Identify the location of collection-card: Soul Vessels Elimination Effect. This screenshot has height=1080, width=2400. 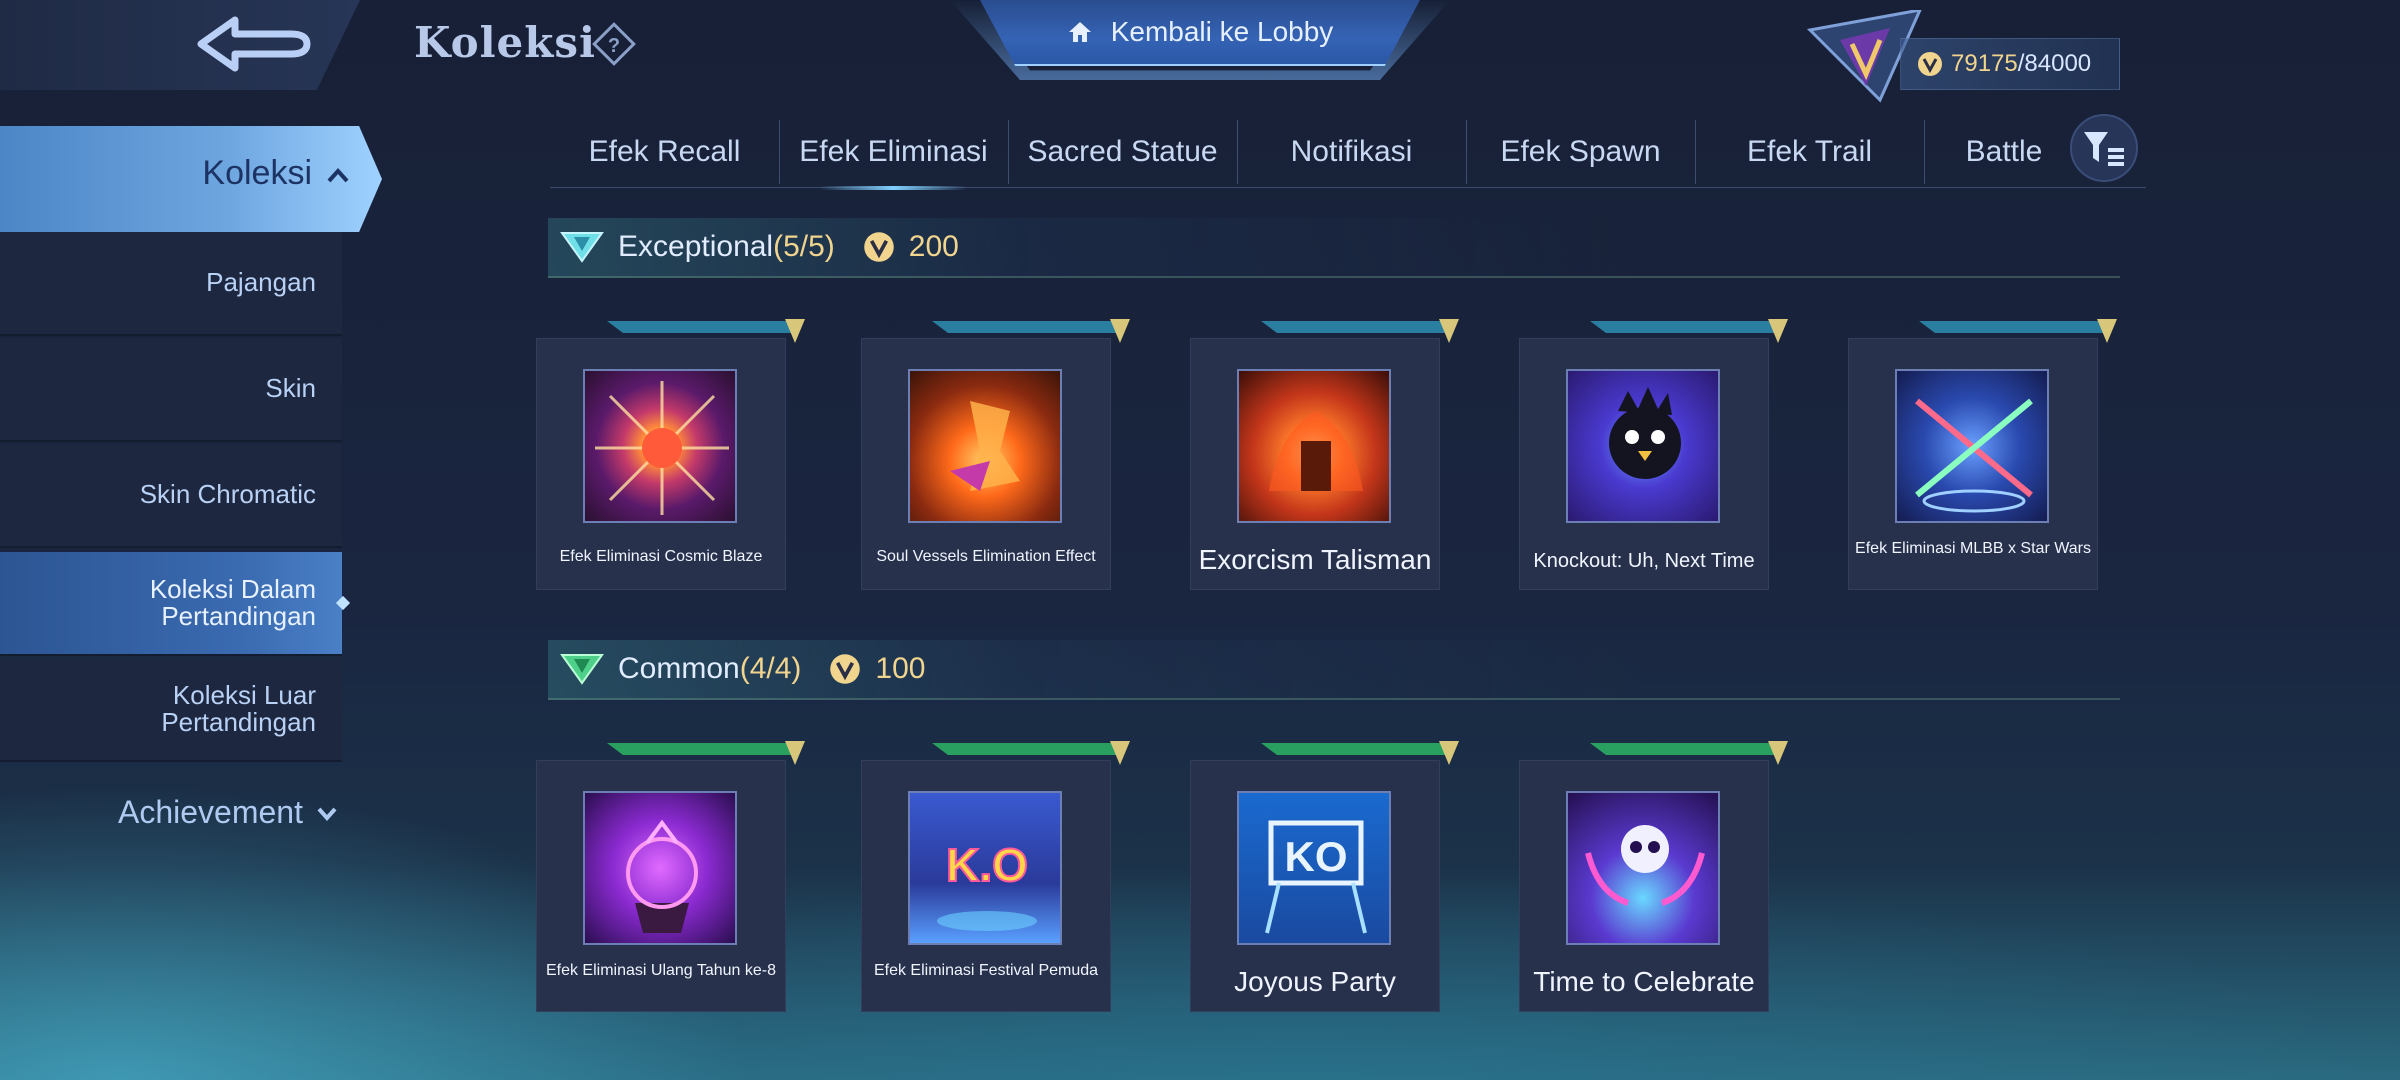
(995, 454).